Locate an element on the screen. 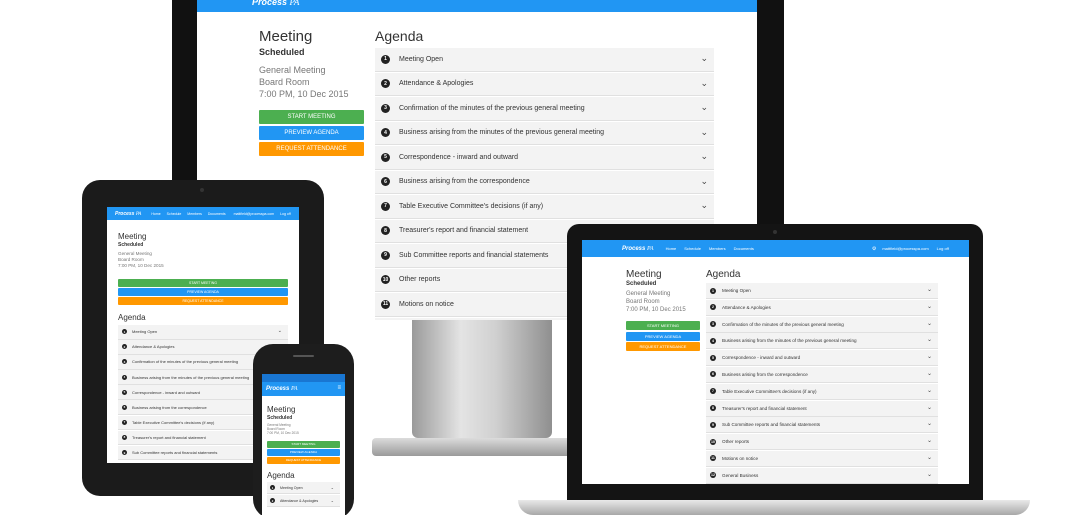 This screenshot has height=515, width=1090. agenda-item-number: 1 is located at coordinates (385, 59).